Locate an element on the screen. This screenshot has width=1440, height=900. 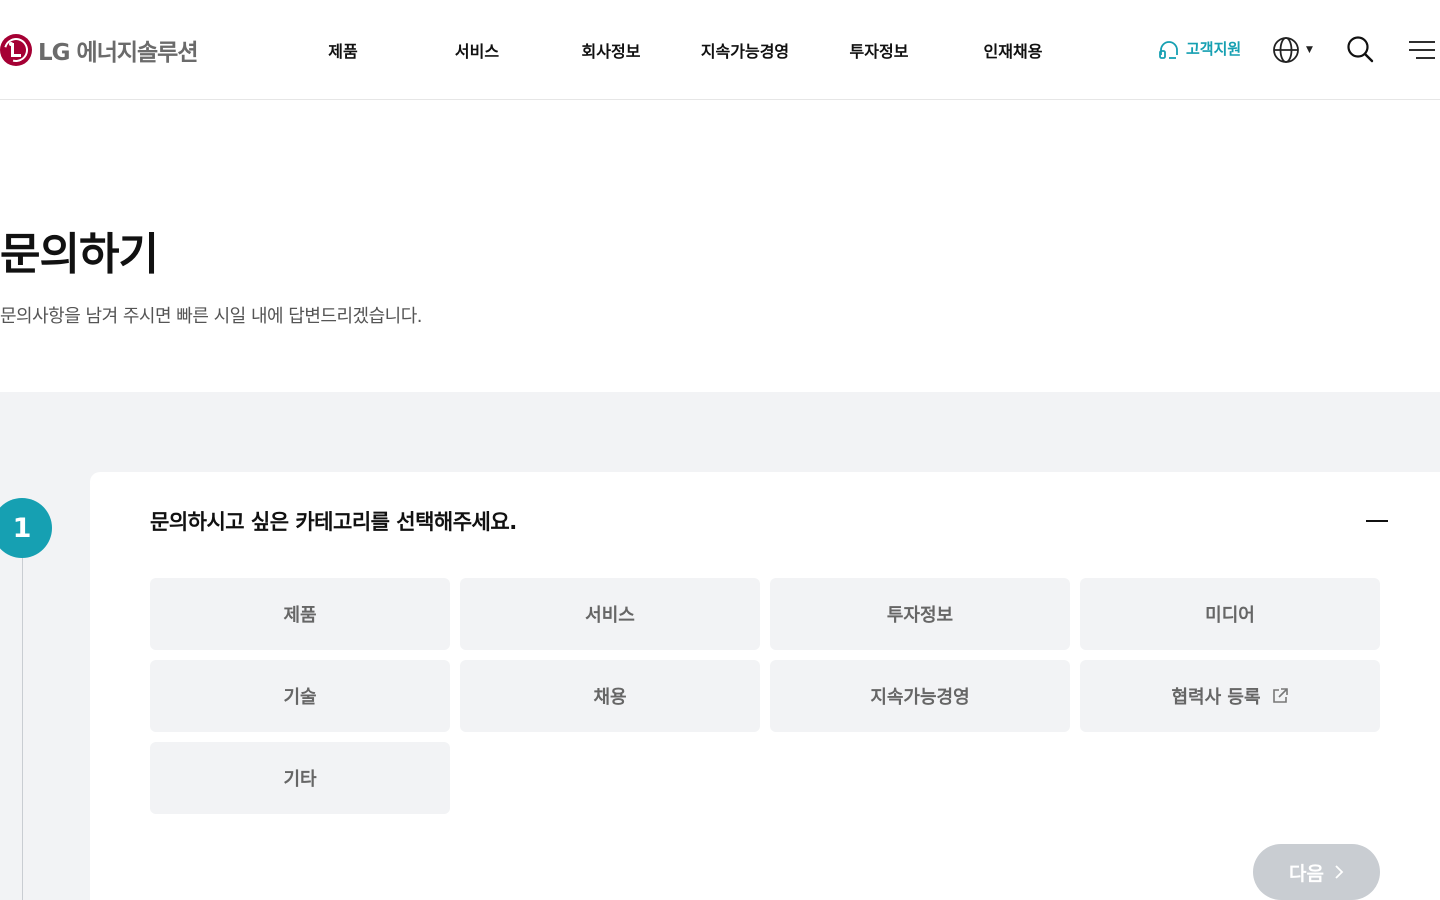
category-button-partner-registration: 협력사 등록 is located at coordinates (1230, 696).